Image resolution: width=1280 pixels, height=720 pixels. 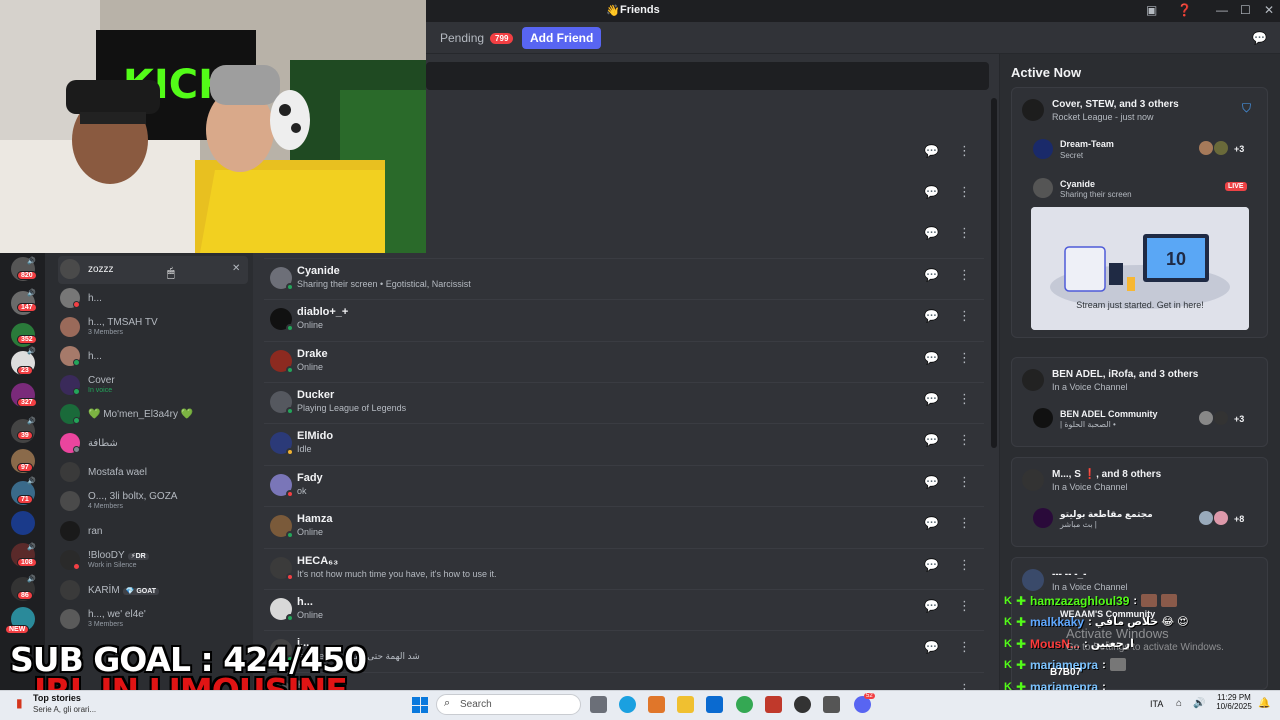 What do you see at coordinates (25, 467) in the screenshot?
I see `mention-badge: 97` at bounding box center [25, 467].